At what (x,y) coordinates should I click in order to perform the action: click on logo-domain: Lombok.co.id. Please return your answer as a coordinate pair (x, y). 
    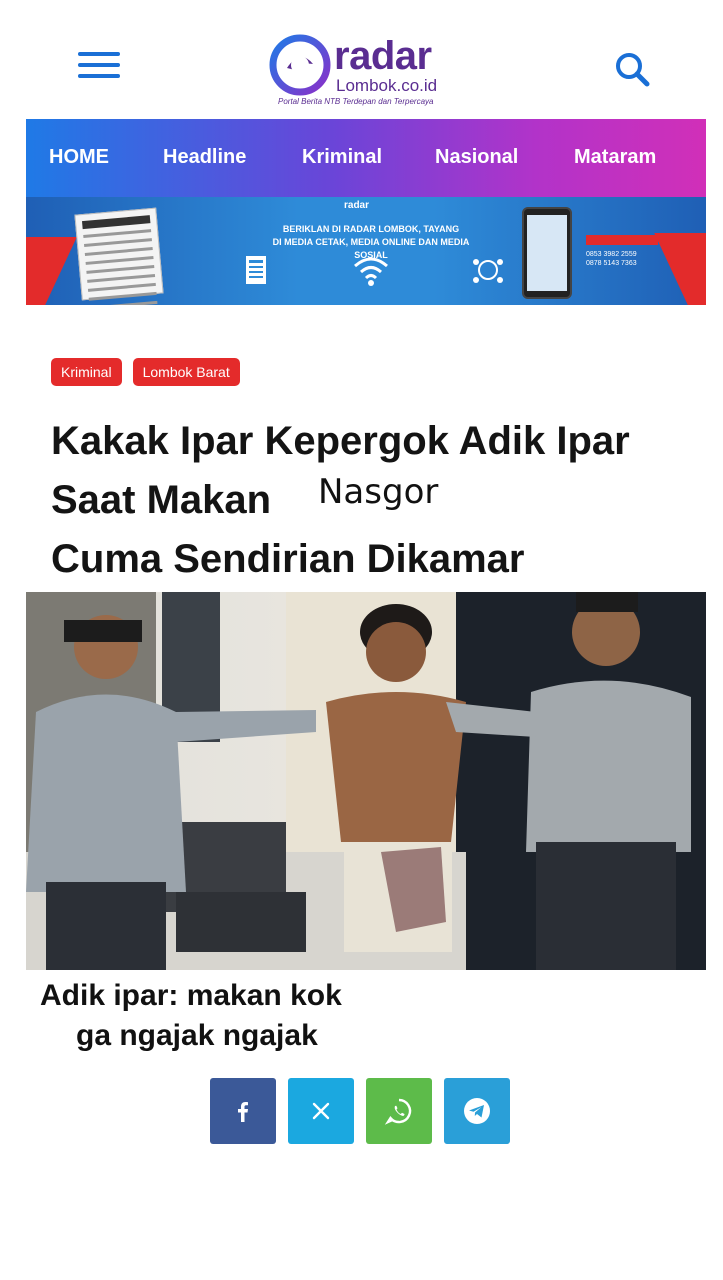
    Looking at the image, I should click on (387, 85).